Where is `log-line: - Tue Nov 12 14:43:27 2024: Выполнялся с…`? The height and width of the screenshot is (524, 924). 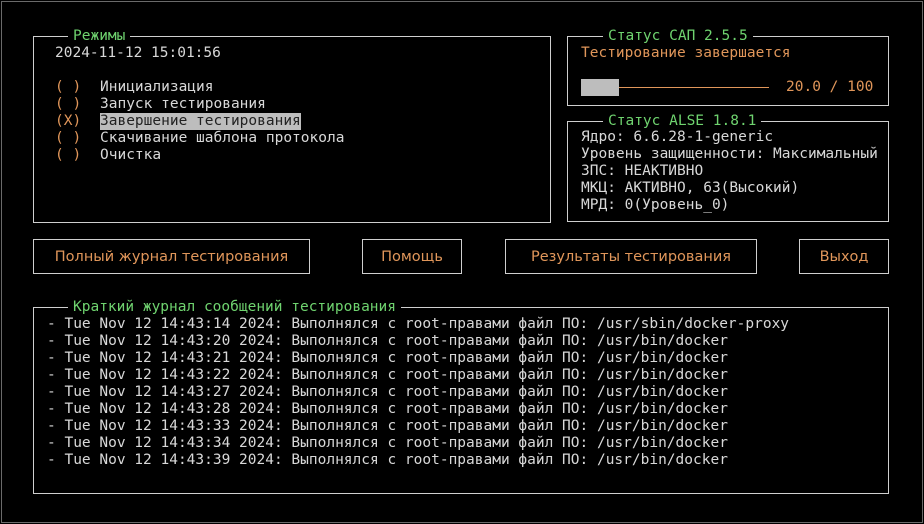
log-line: - Tue Nov 12 14:43:27 2024: Выполнялся с… is located at coordinates (387, 392).